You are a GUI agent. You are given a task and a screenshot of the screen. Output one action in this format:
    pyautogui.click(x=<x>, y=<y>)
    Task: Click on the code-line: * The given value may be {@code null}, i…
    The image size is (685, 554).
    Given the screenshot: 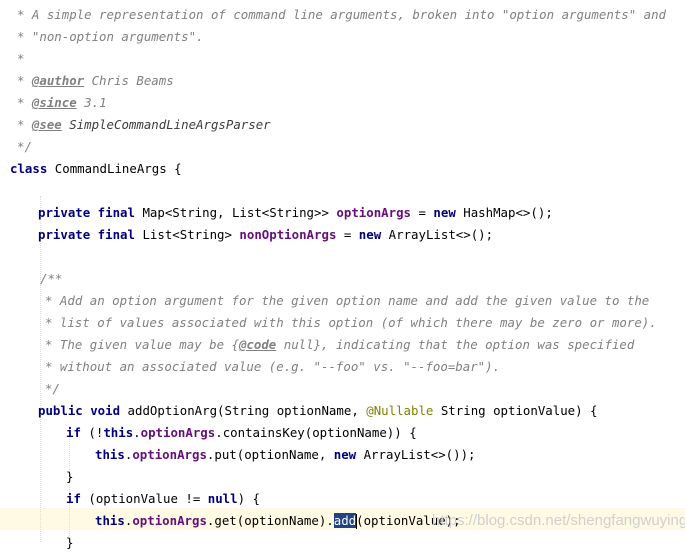 What is the action you would take?
    pyautogui.click(x=339, y=345)
    